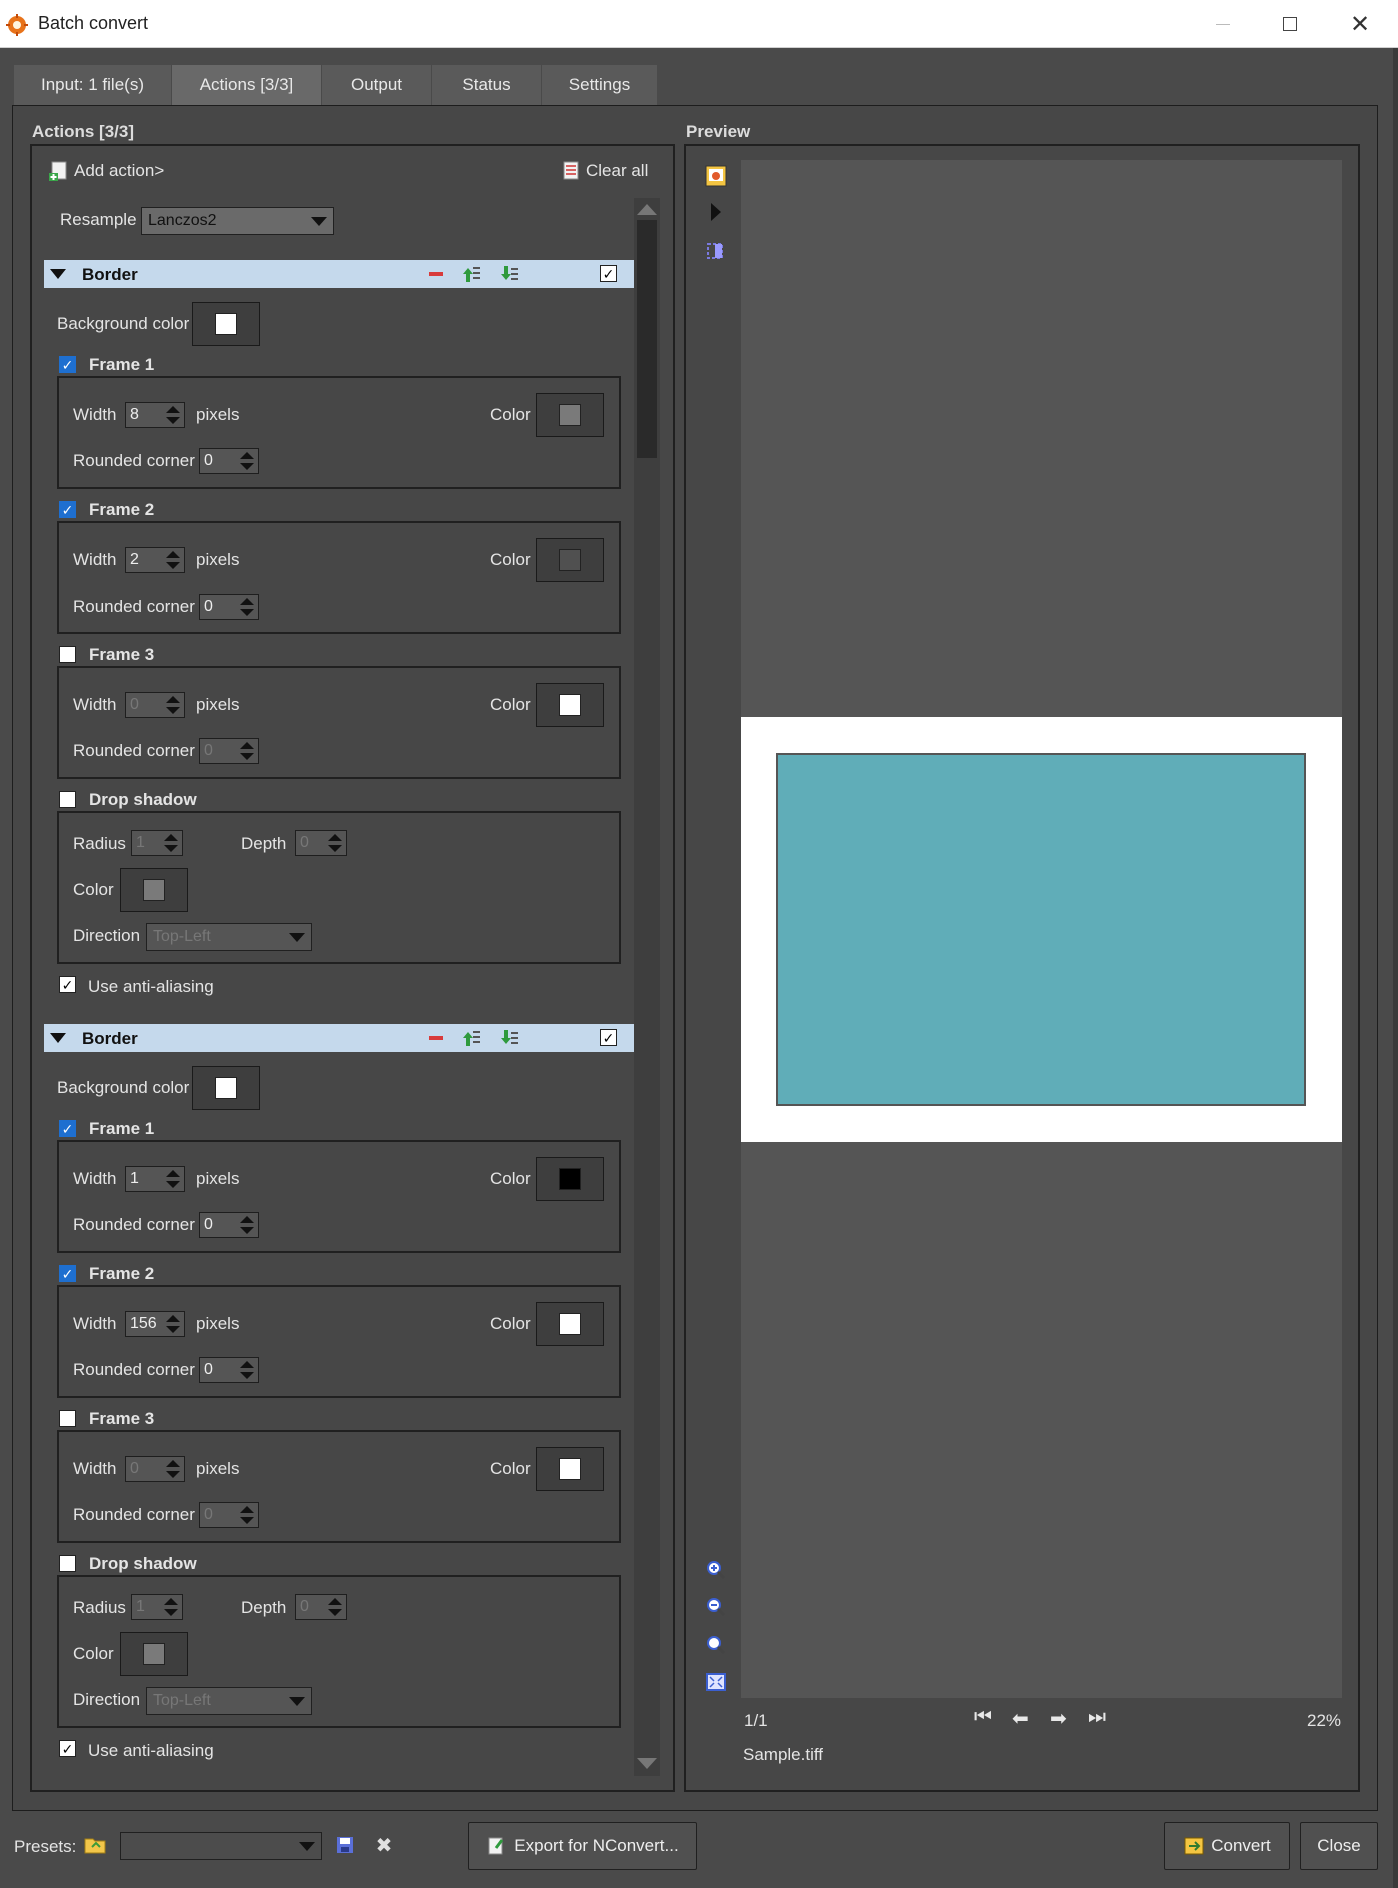 This screenshot has width=1398, height=1888. Describe the element at coordinates (247, 1370) in the screenshot. I see `spin-arrows-icon` at that location.